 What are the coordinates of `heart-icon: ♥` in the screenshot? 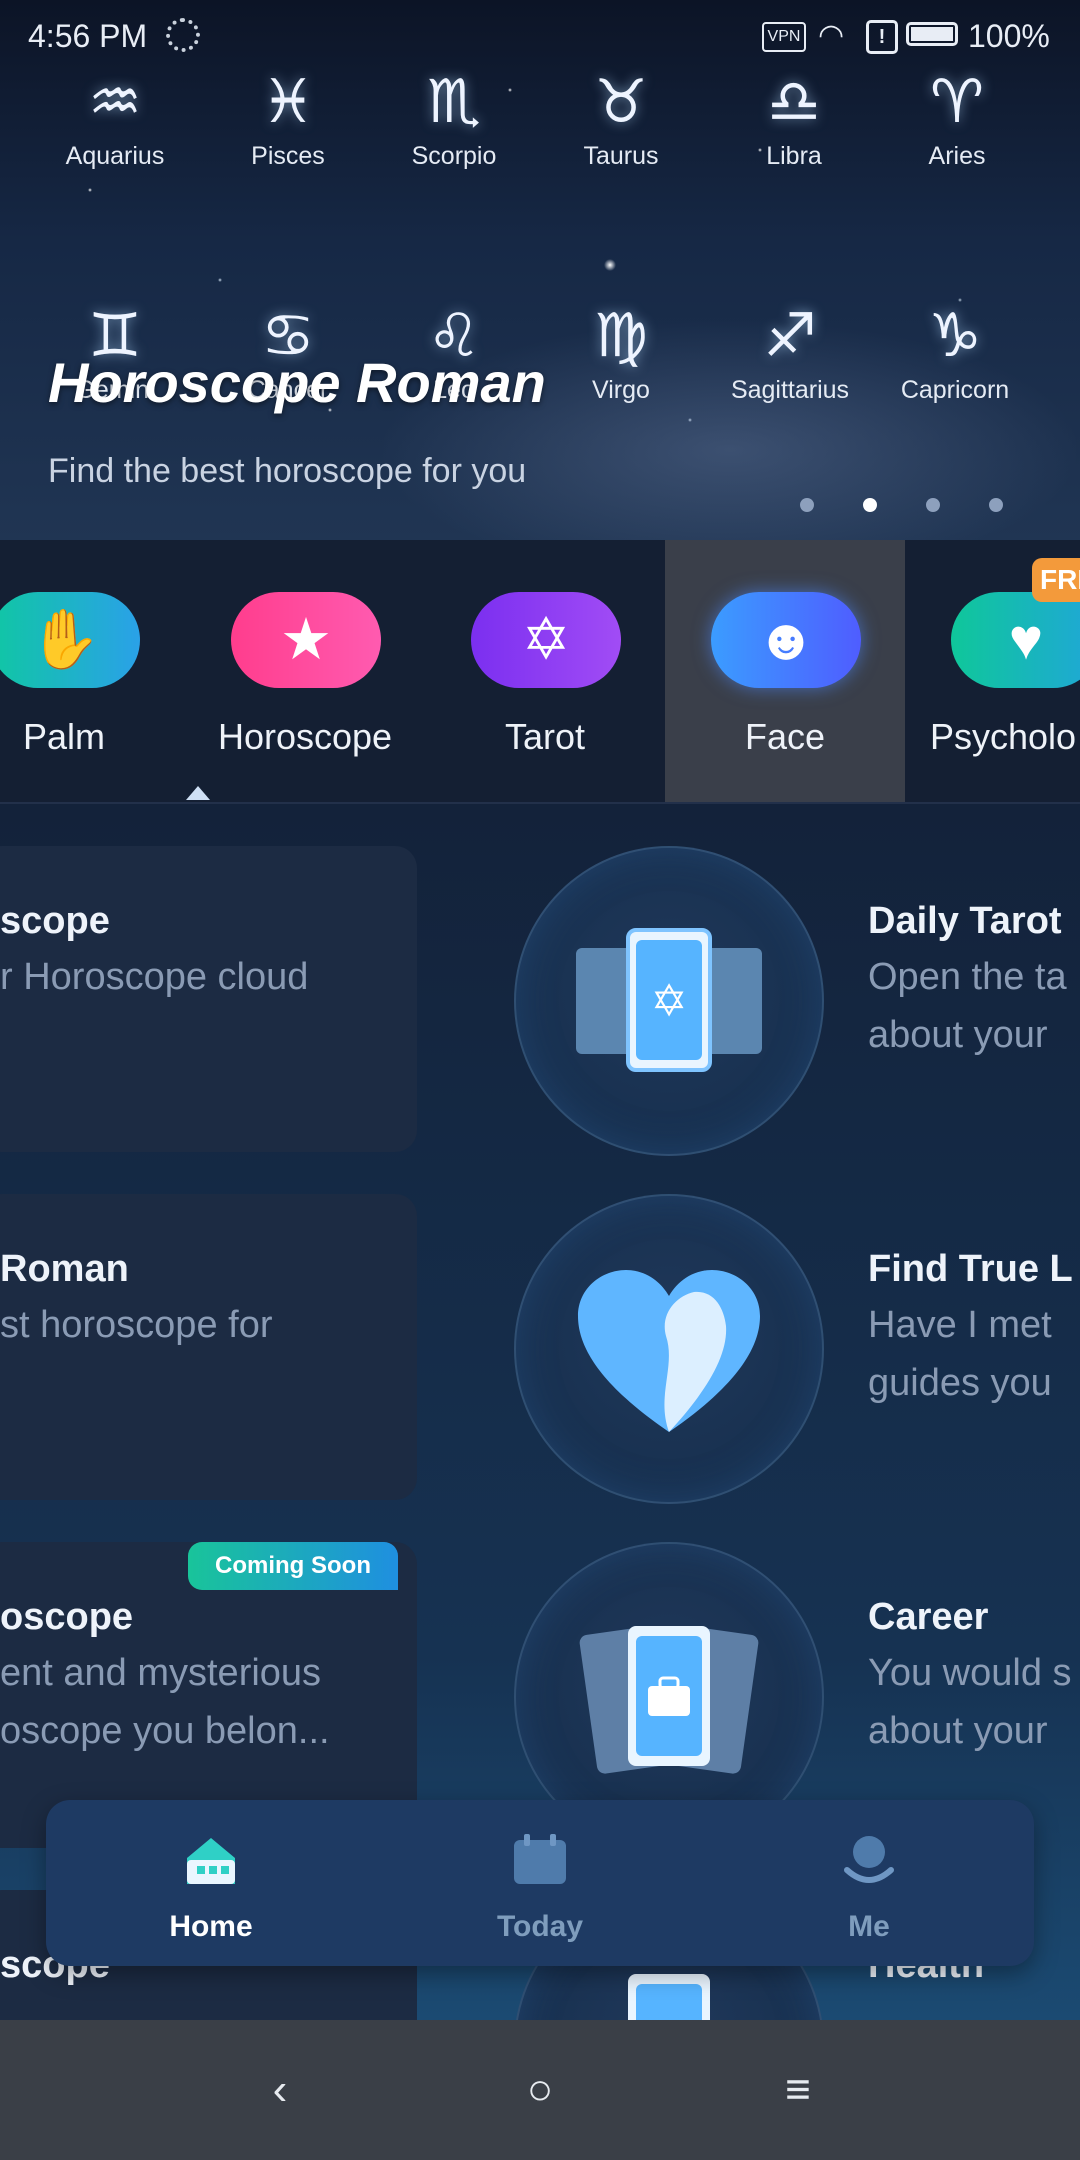 It's located at (1026, 639).